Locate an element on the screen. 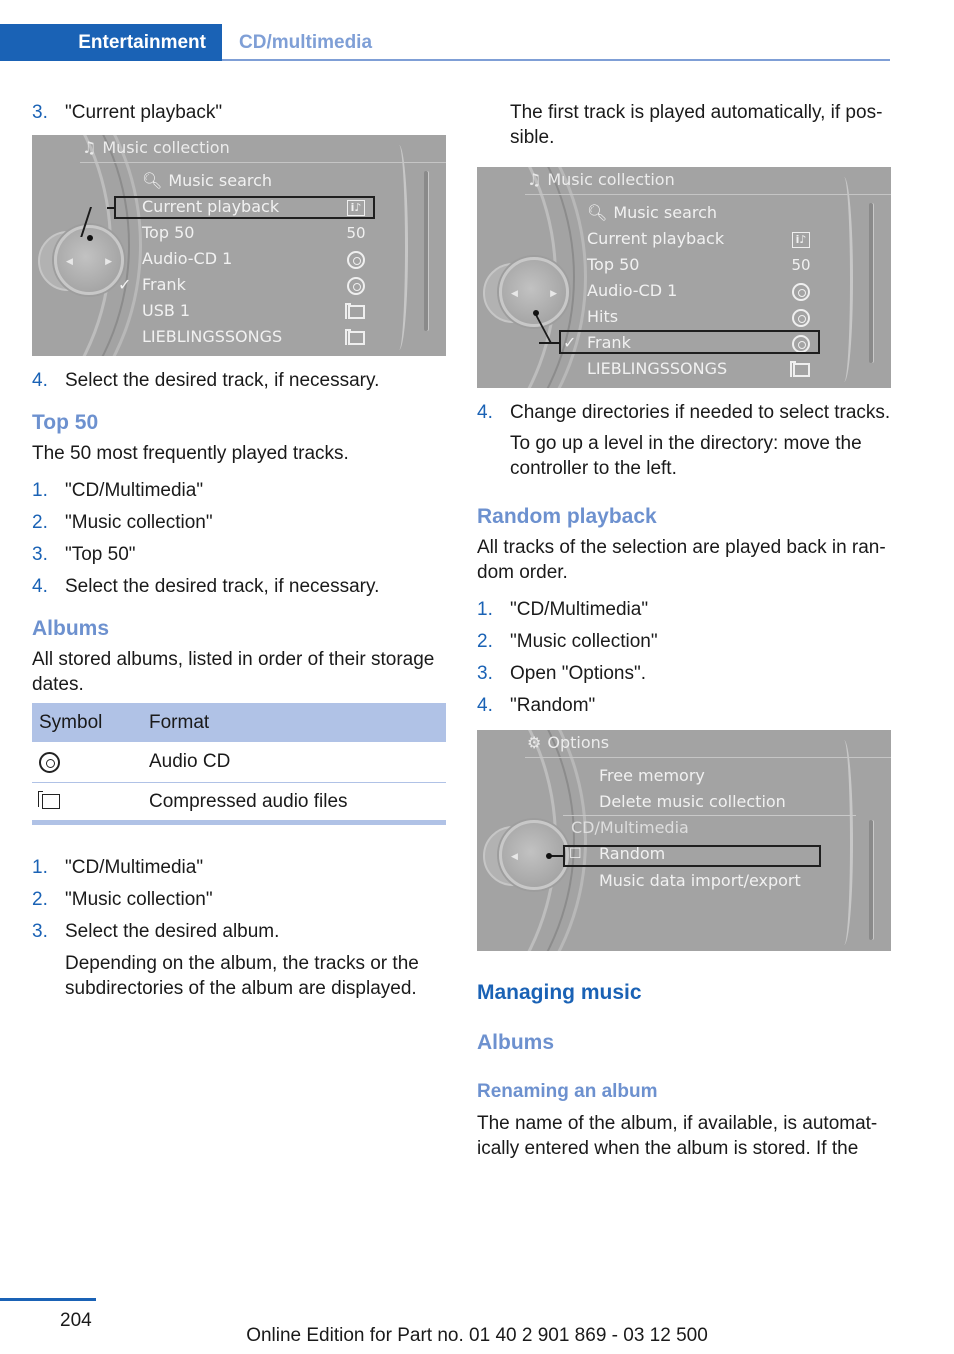 The height and width of the screenshot is (1354, 954). table-header: Format is located at coordinates (297, 722).